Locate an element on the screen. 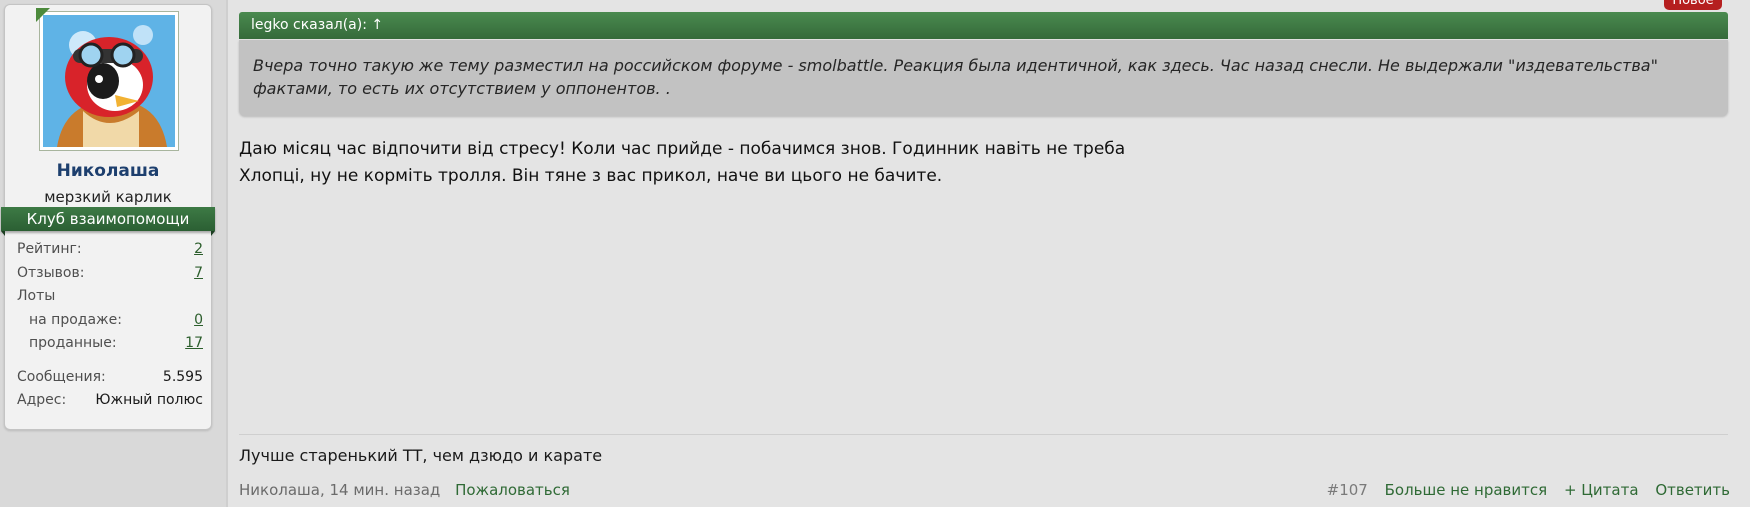  column-divider is located at coordinates (227, 253).